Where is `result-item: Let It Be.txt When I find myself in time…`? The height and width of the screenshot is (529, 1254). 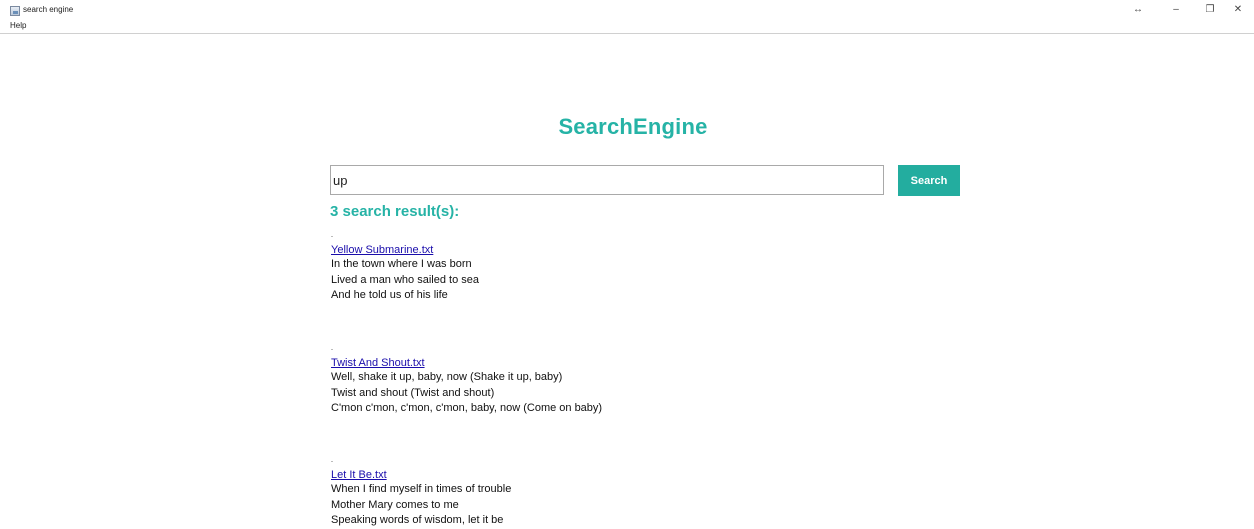
result-item: Let It Be.txt When I find myself in time… is located at coordinates (631, 495).